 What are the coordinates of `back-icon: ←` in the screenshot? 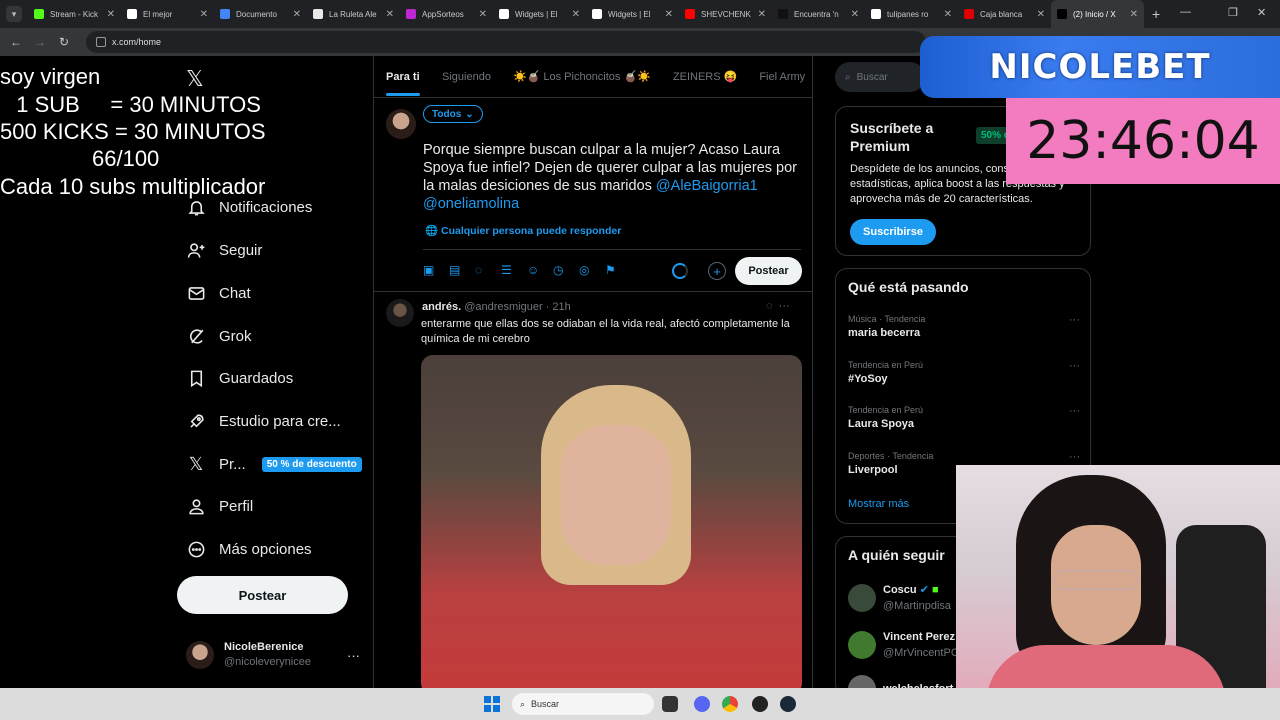 It's located at (16, 42).